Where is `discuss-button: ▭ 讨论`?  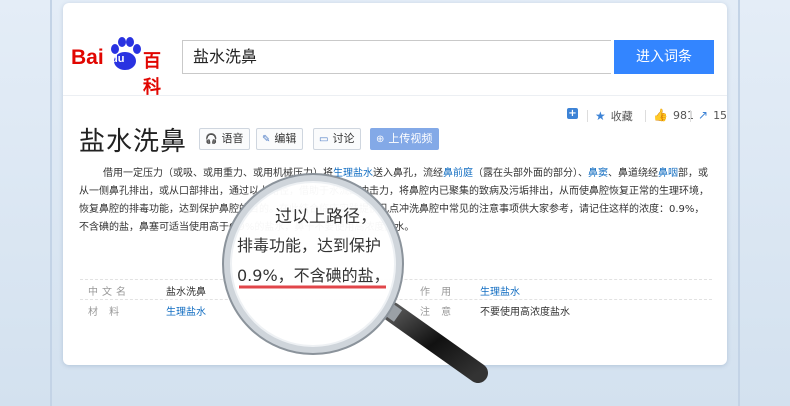
discuss-button: ▭ 讨论 is located at coordinates (337, 139).